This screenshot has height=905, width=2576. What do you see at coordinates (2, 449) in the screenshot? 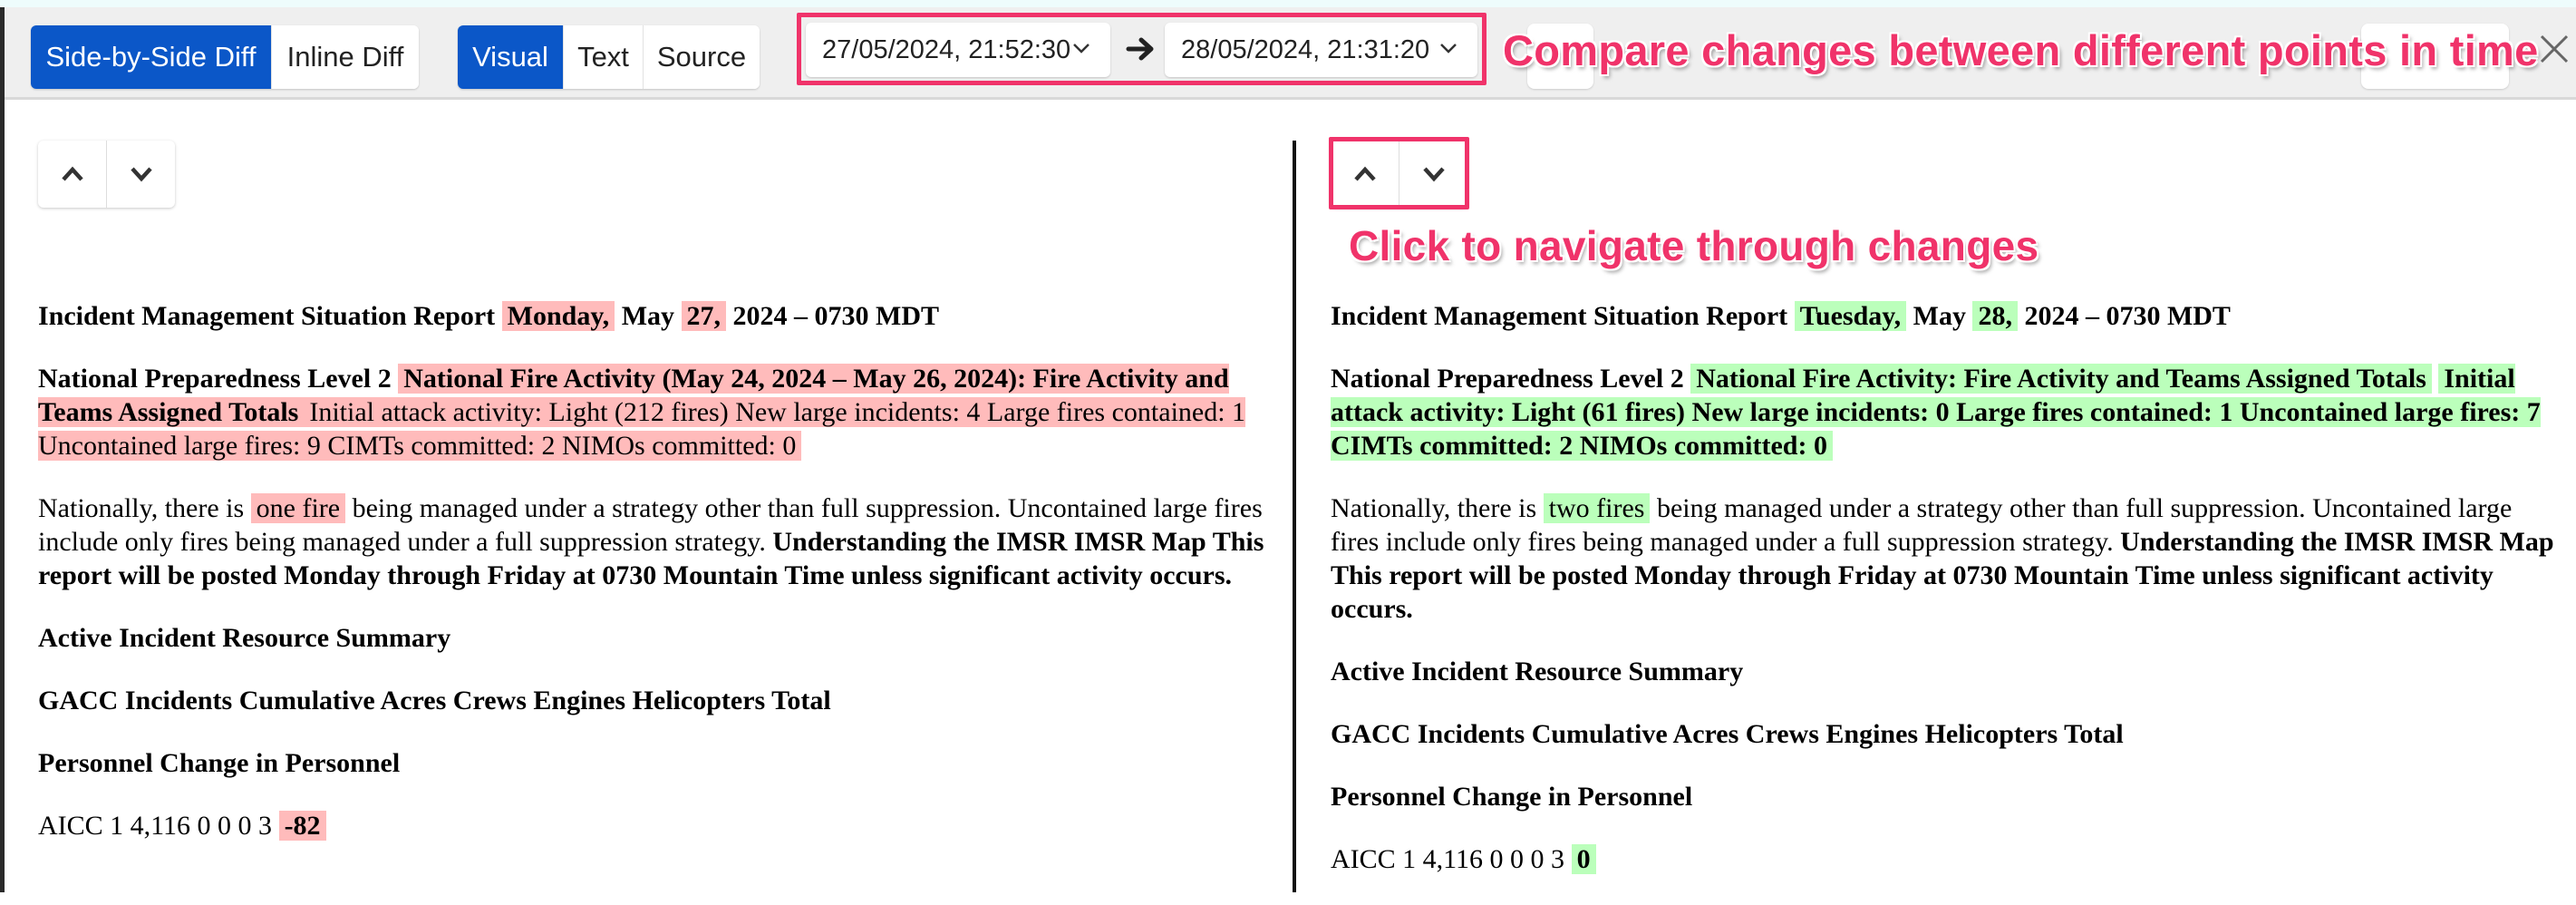
I see `window-left-edge` at bounding box center [2, 449].